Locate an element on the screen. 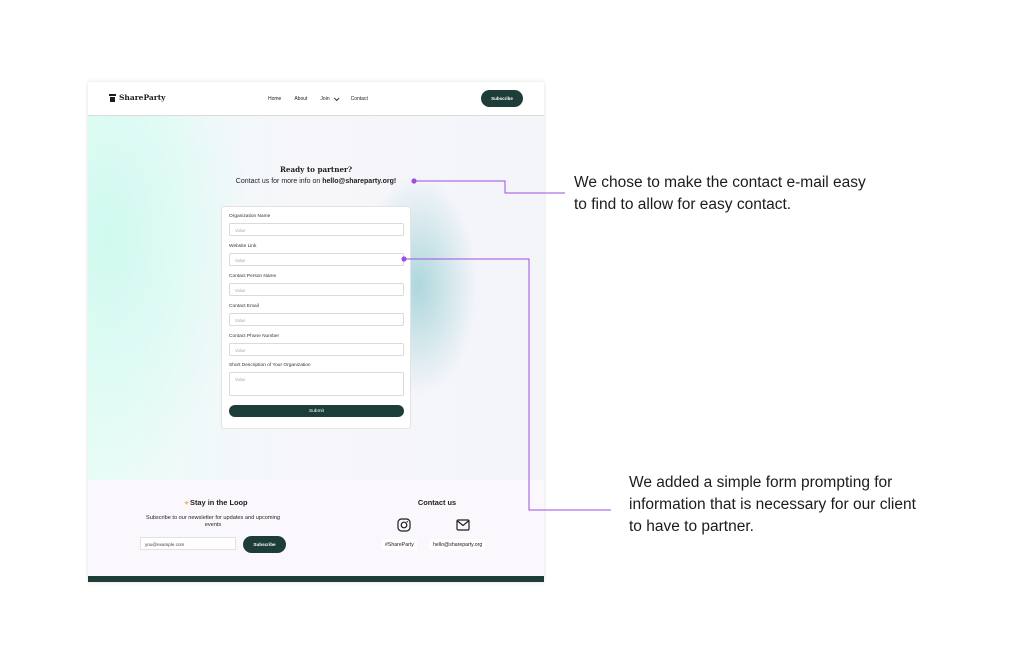 This screenshot has height=665, width=1024. connector-form is located at coordinates (506, 383).